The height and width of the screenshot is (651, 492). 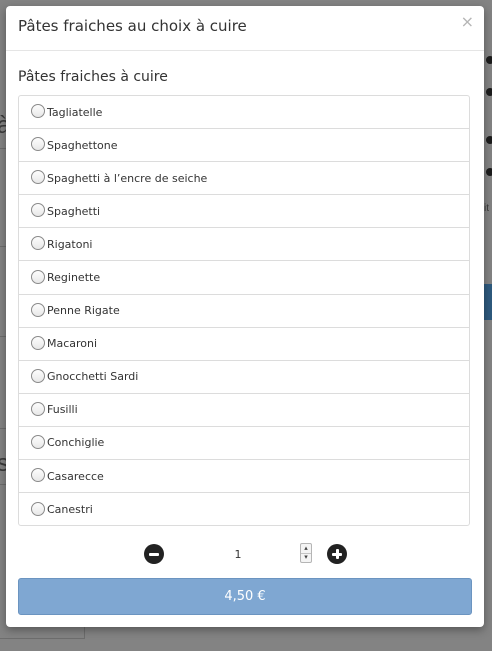 What do you see at coordinates (244, 477) in the screenshot?
I see `option-item: Casarecce` at bounding box center [244, 477].